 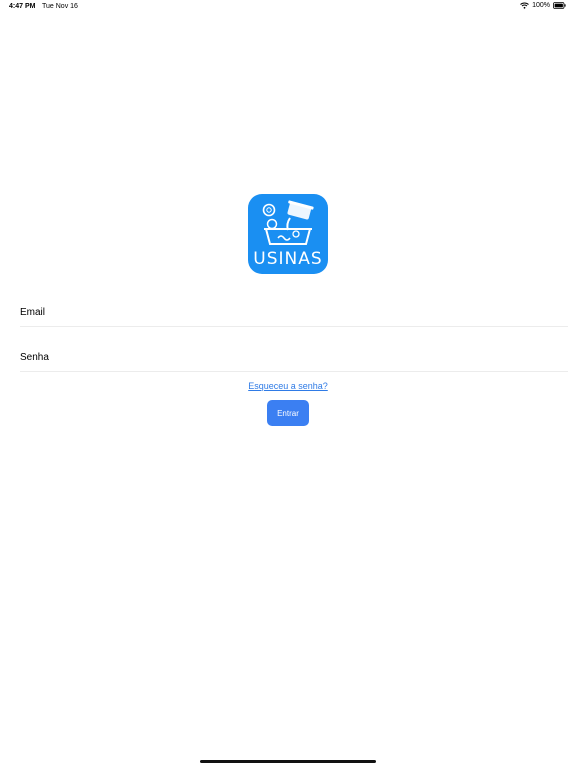 I want to click on battery-full-icon, so click(x=559, y=5).